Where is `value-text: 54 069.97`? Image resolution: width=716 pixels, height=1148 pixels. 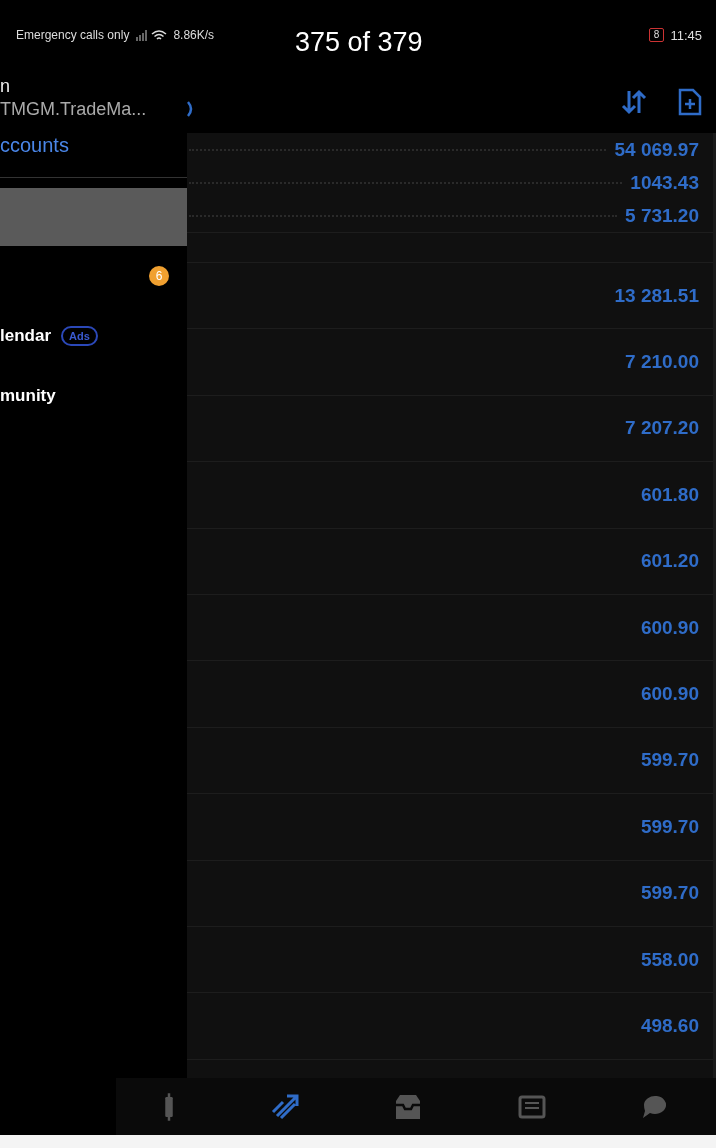
value-text: 54 069.97 is located at coordinates (656, 149).